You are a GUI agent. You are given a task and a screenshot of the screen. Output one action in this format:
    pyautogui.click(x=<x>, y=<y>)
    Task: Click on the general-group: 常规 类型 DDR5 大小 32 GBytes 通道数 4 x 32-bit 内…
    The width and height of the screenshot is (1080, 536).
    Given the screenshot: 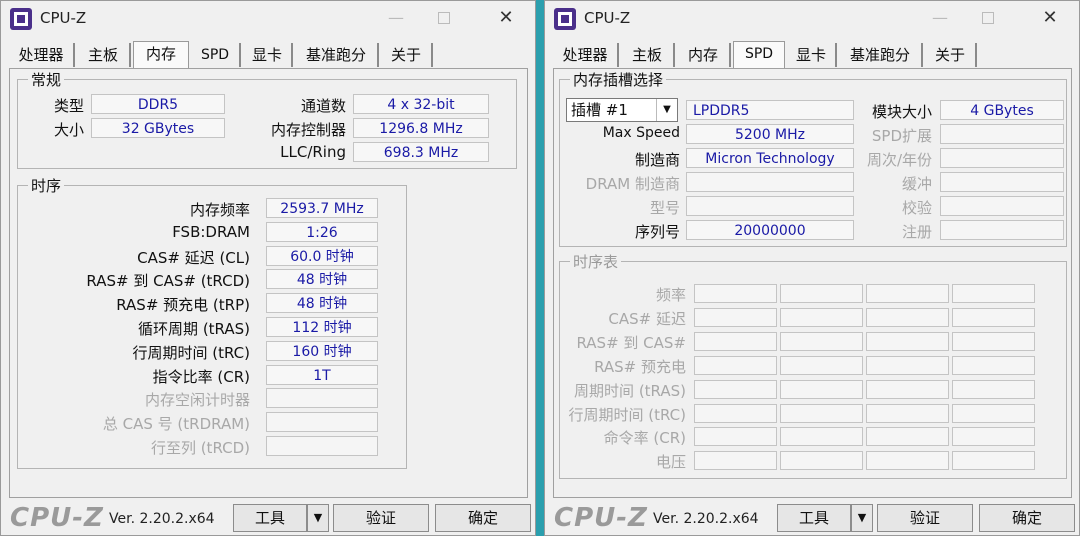 What is the action you would take?
    pyautogui.click(x=267, y=119)
    